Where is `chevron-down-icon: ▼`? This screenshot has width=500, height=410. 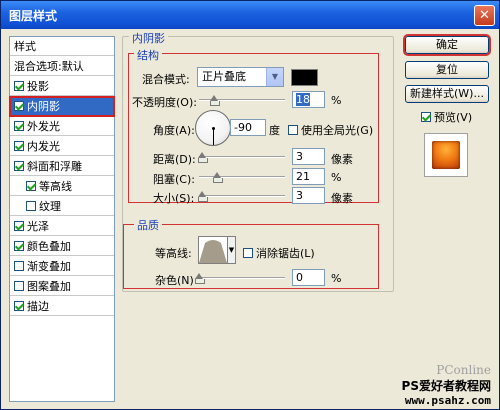
chevron-down-icon: ▼ is located at coordinates (274, 77).